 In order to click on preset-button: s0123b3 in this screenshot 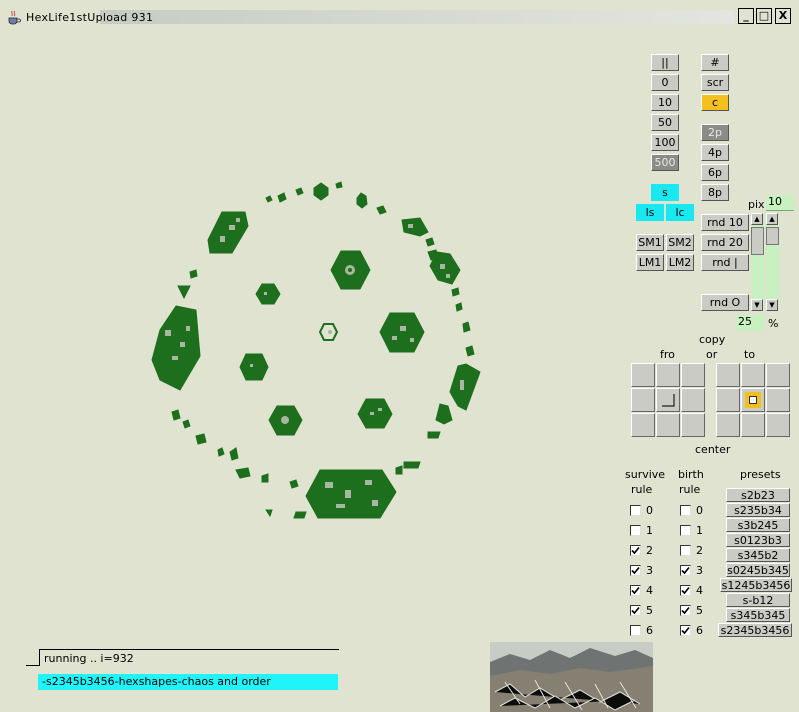, I will do `click(758, 540)`.